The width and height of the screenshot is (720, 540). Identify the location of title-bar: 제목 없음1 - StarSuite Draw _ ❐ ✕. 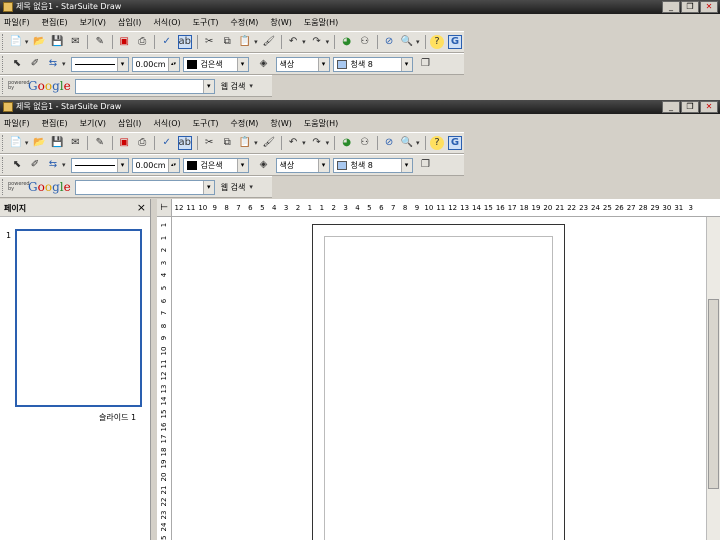
(360, 107).